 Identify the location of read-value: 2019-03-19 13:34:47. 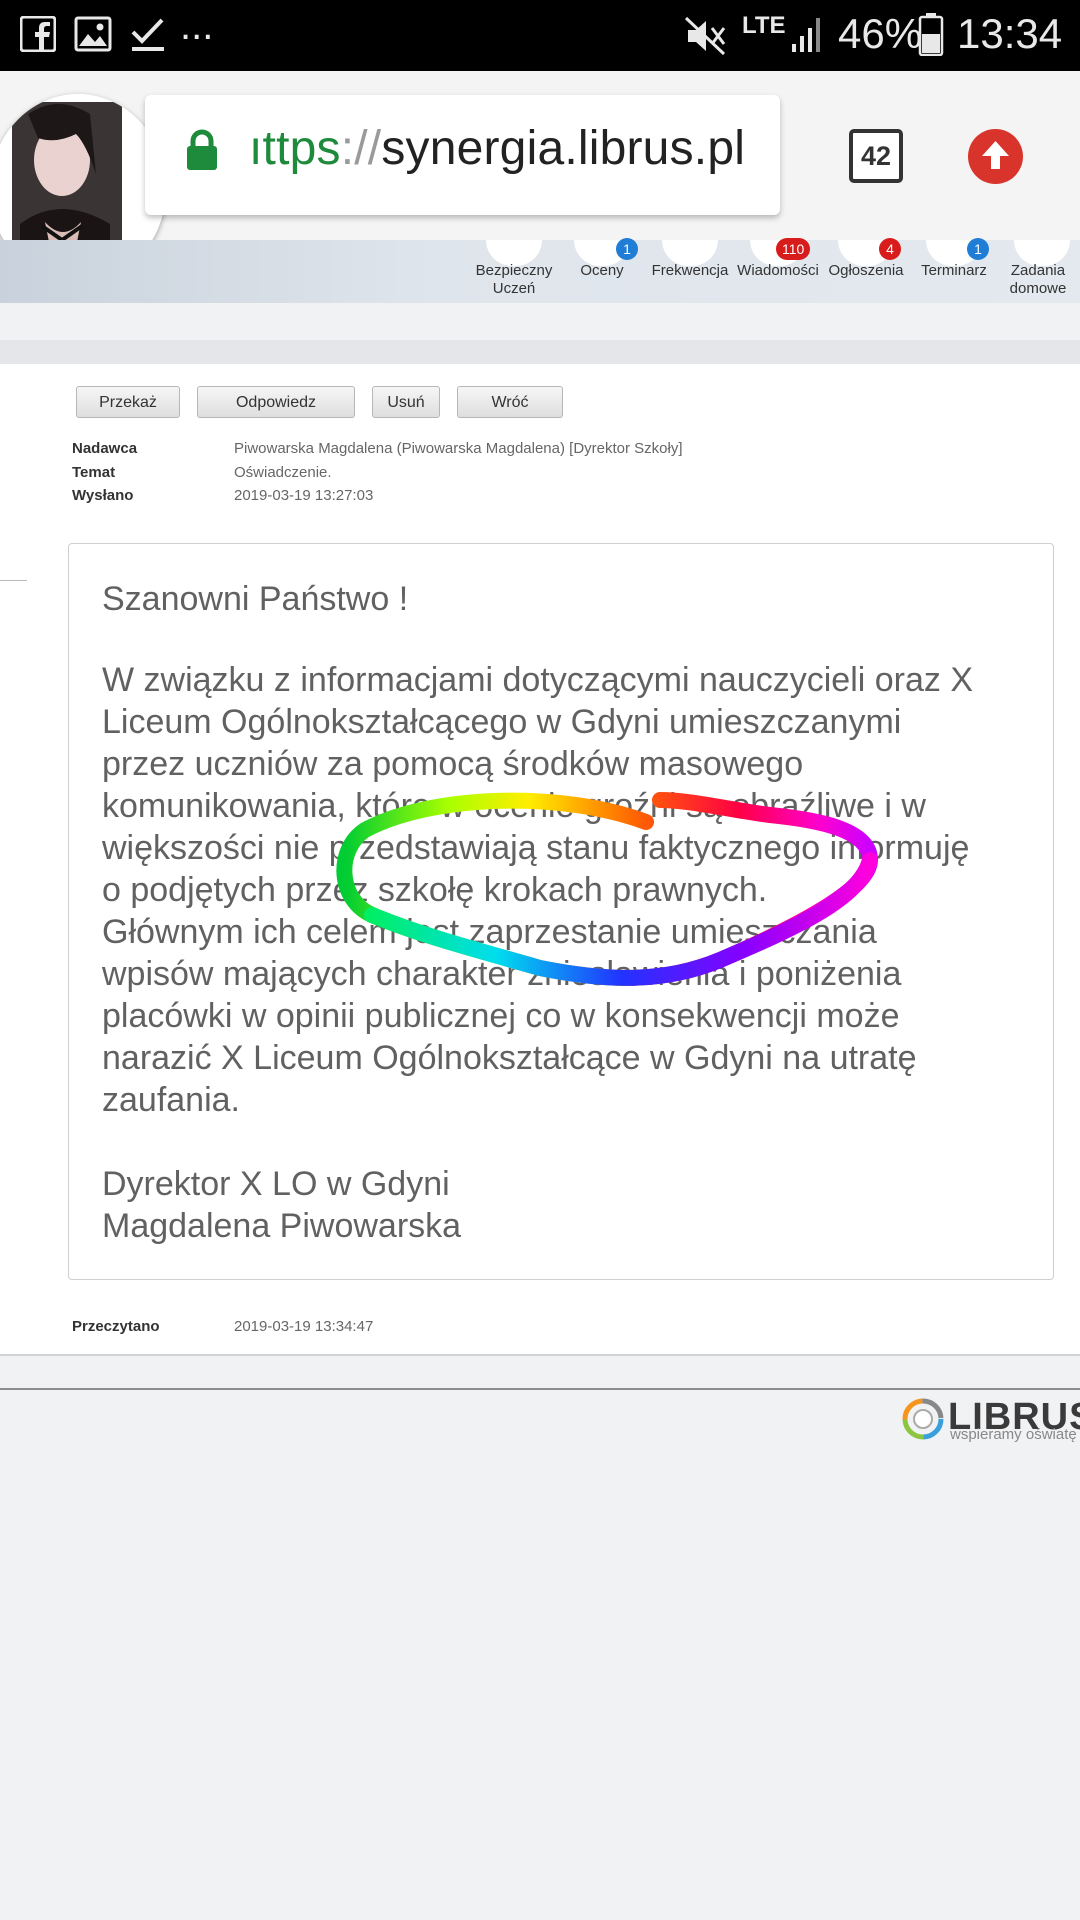
(304, 1326).